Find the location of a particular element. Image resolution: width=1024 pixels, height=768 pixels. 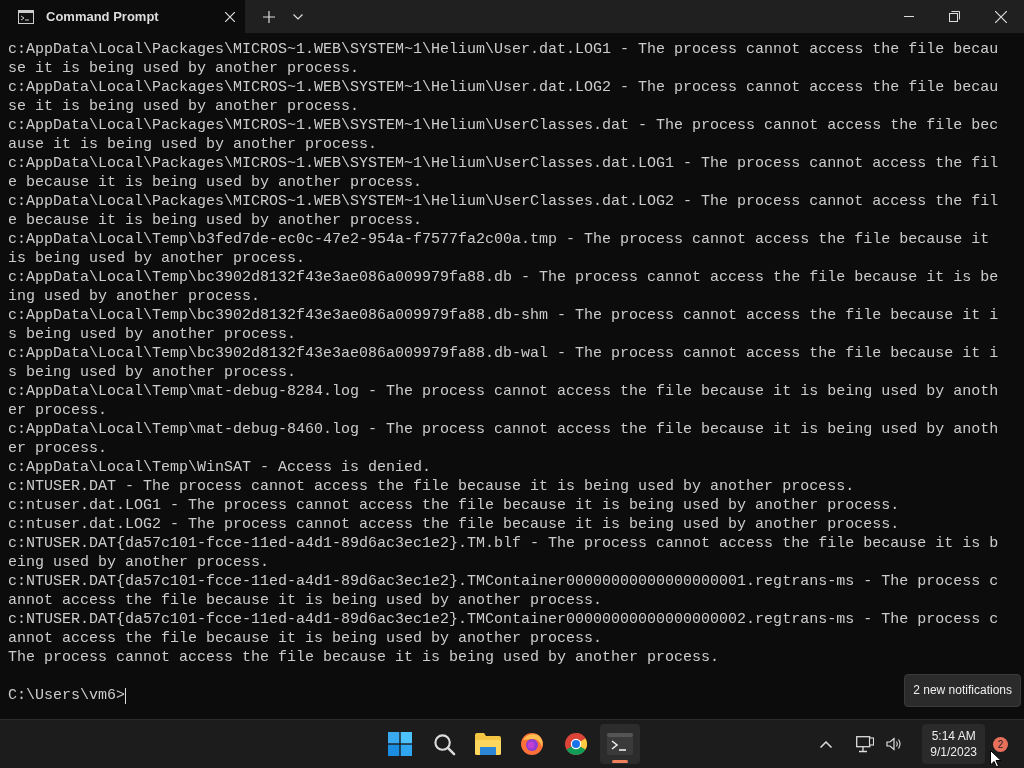

dropdown-icon is located at coordinates (298, 16).